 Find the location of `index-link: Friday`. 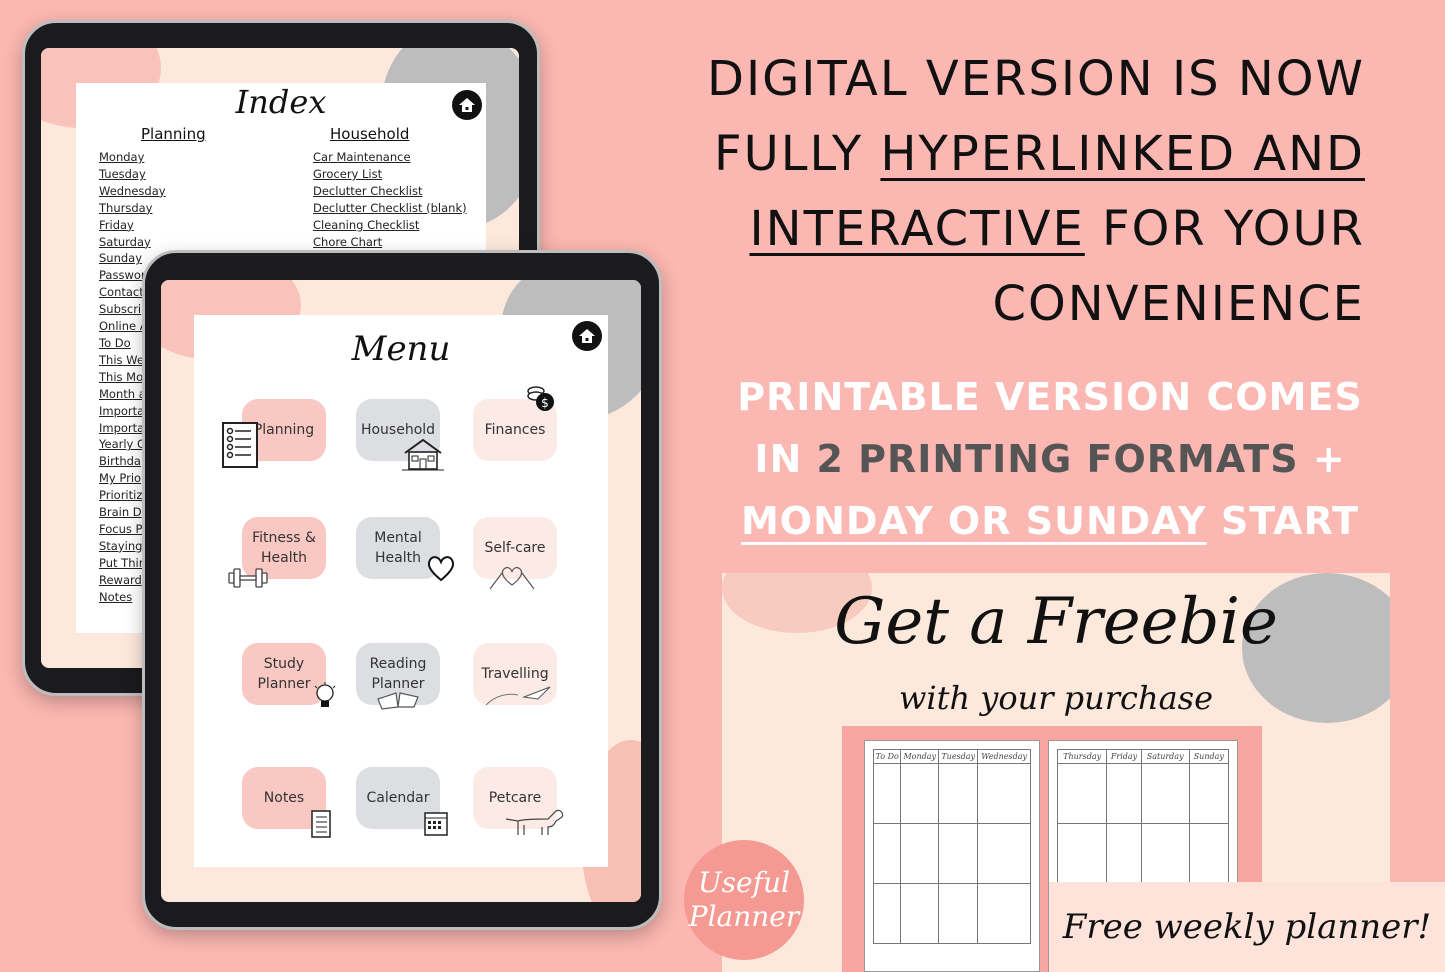

index-link: Friday is located at coordinates (132, 225).